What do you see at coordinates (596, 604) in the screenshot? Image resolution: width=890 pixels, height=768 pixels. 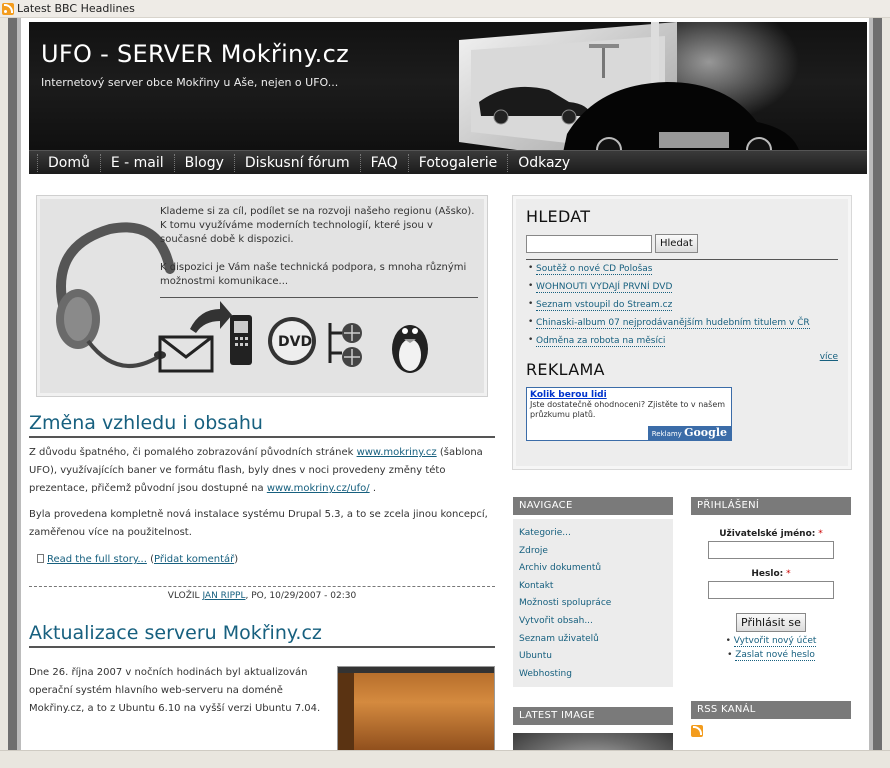 I see `nav-link-cooperation: Možnosti spolupráce` at bounding box center [596, 604].